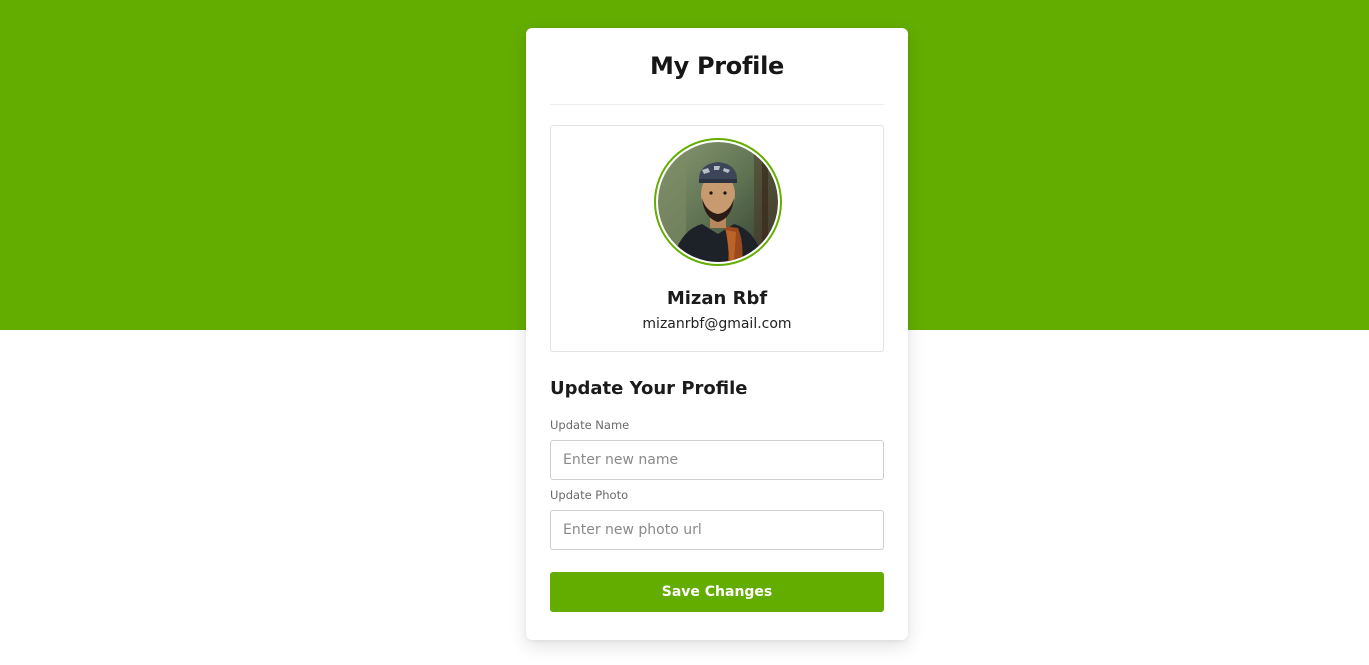 This screenshot has width=1369, height=665. What do you see at coordinates (717, 66) in the screenshot?
I see `page-title: My Profile` at bounding box center [717, 66].